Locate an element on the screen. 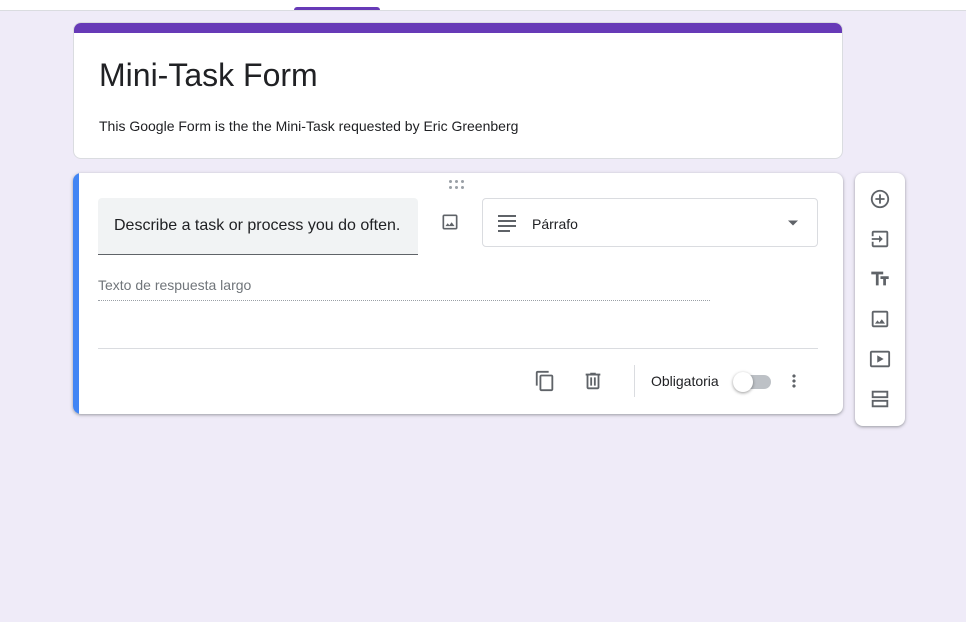 This screenshot has width=966, height=622. question-title-field: Describe a task or process you do often. is located at coordinates (258, 226).